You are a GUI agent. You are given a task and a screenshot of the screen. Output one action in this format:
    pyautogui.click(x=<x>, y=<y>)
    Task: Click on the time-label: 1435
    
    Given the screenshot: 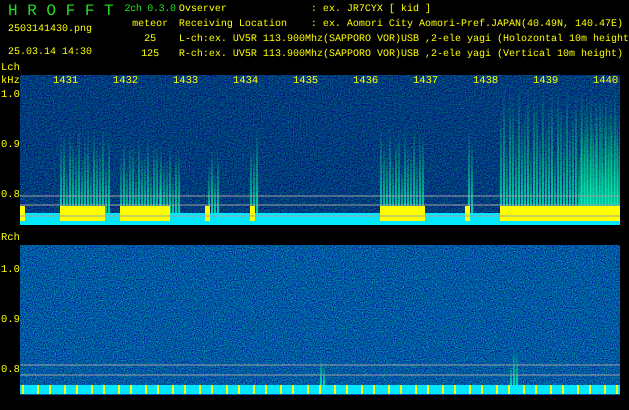 What is the action you would take?
    pyautogui.click(x=305, y=81)
    